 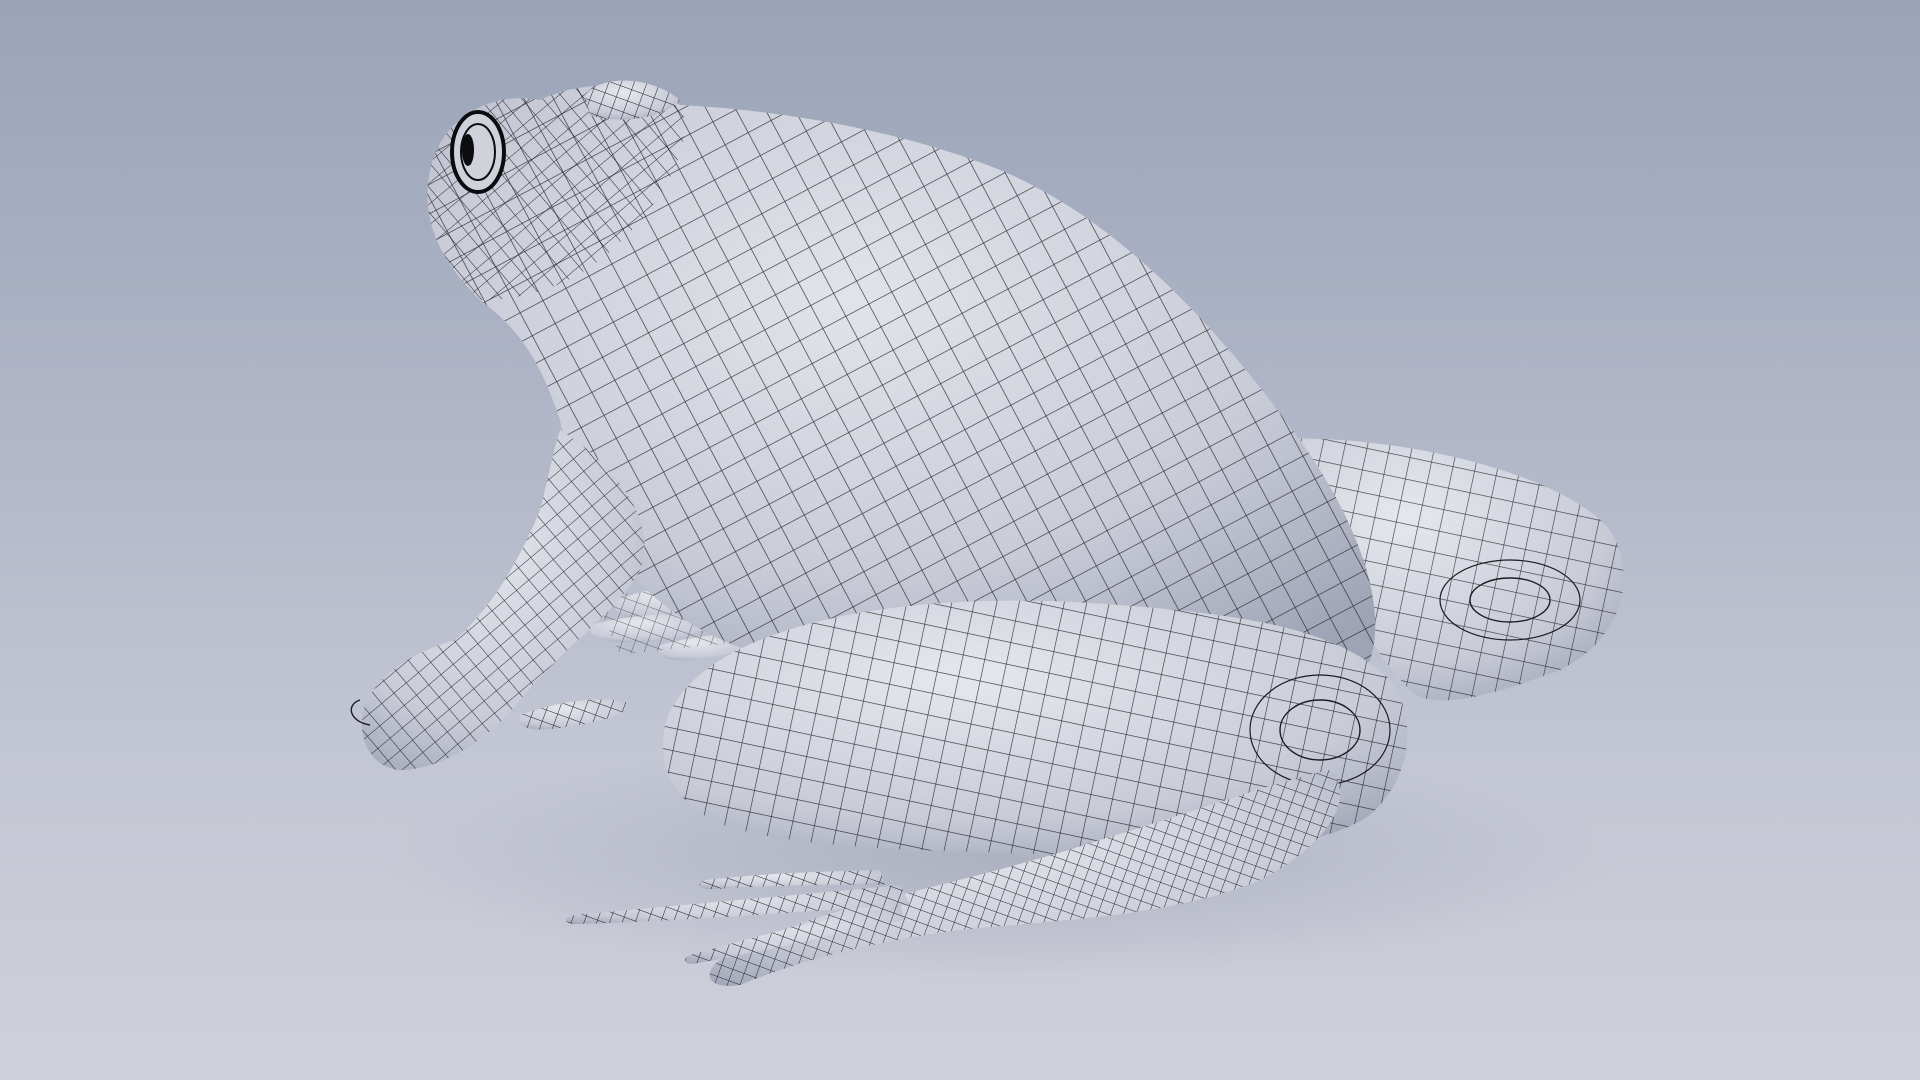 I want to click on front-arm, so click(x=497, y=600).